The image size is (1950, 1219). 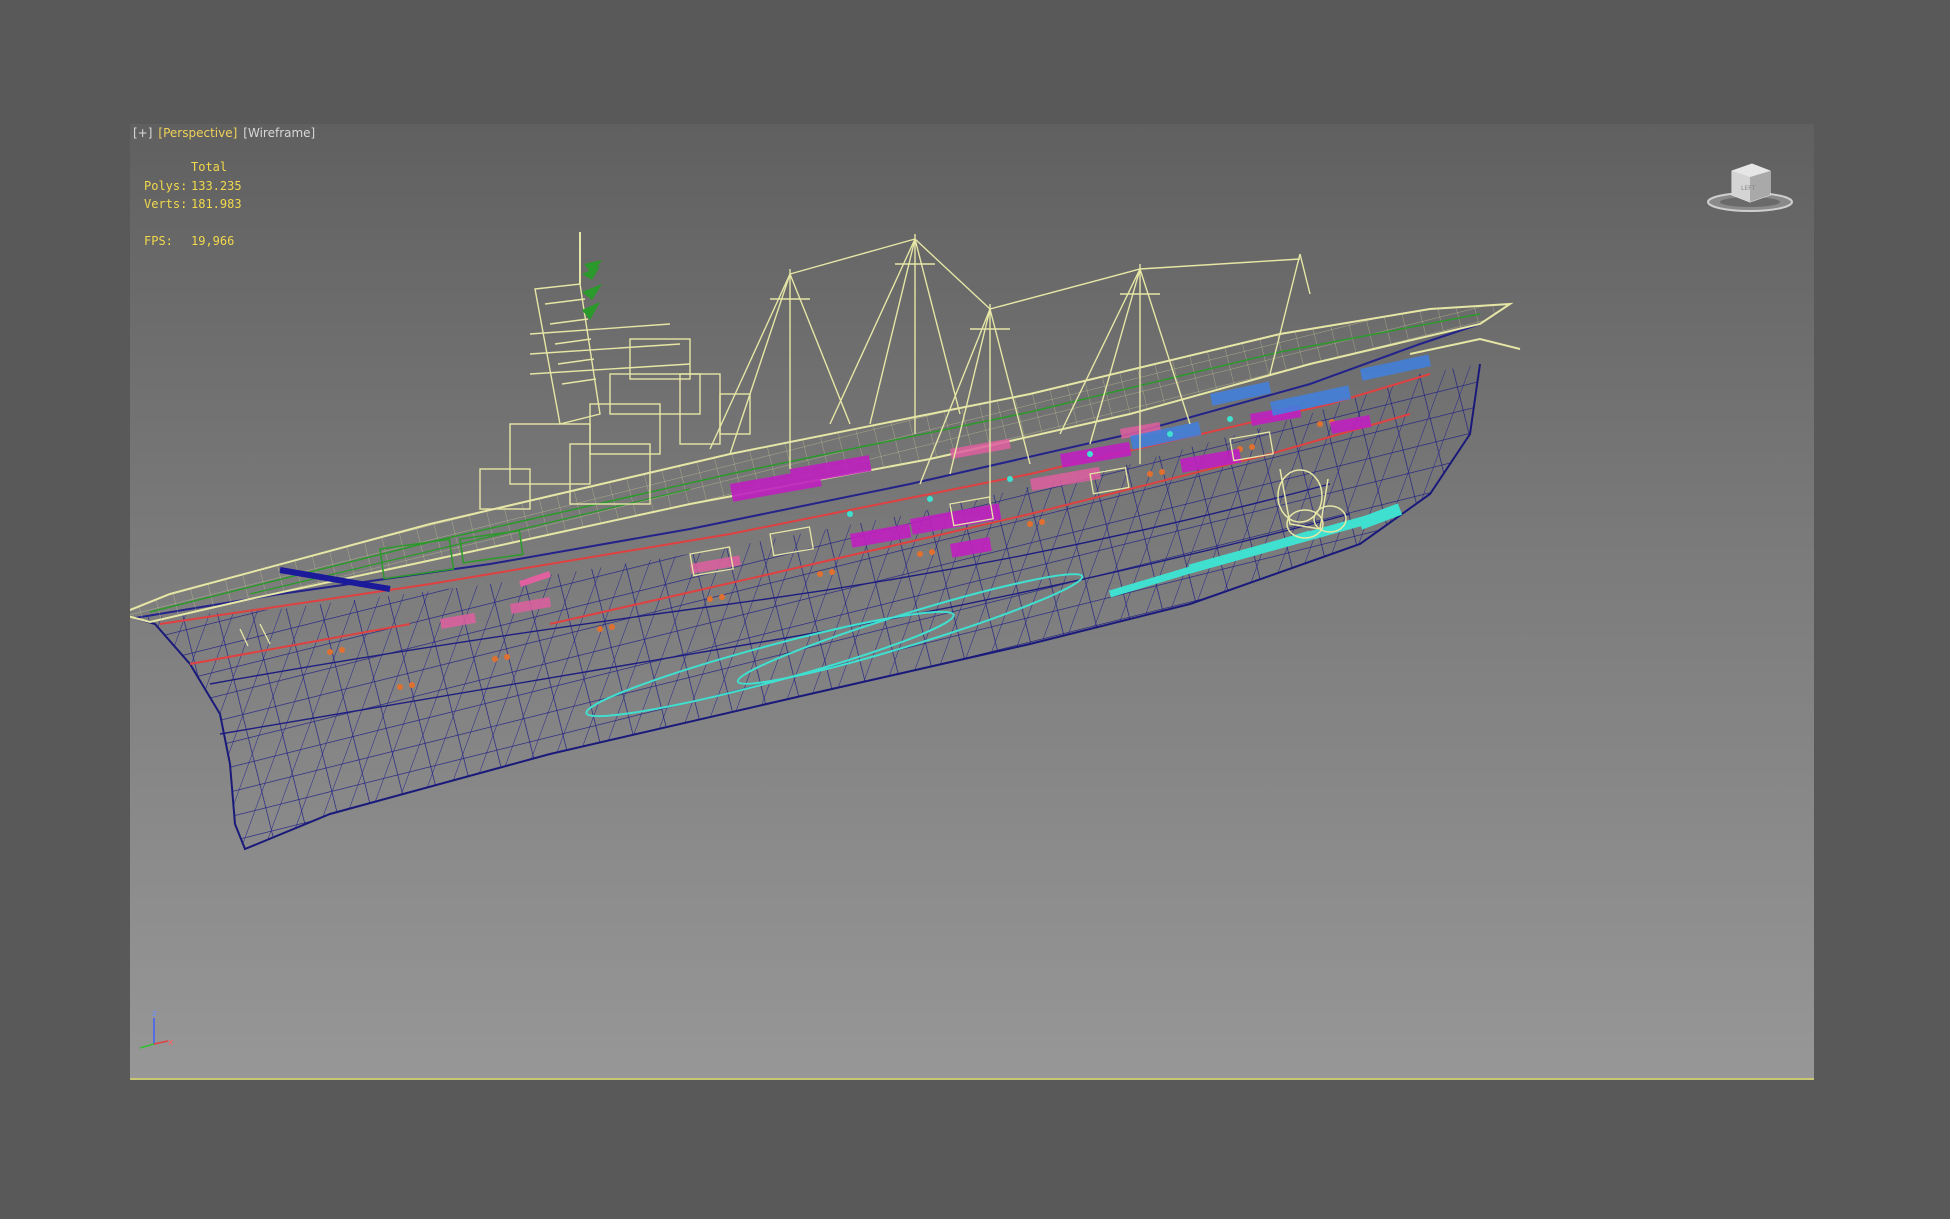 What do you see at coordinates (154, 1014) in the screenshot?
I see `axis-z-label: z` at bounding box center [154, 1014].